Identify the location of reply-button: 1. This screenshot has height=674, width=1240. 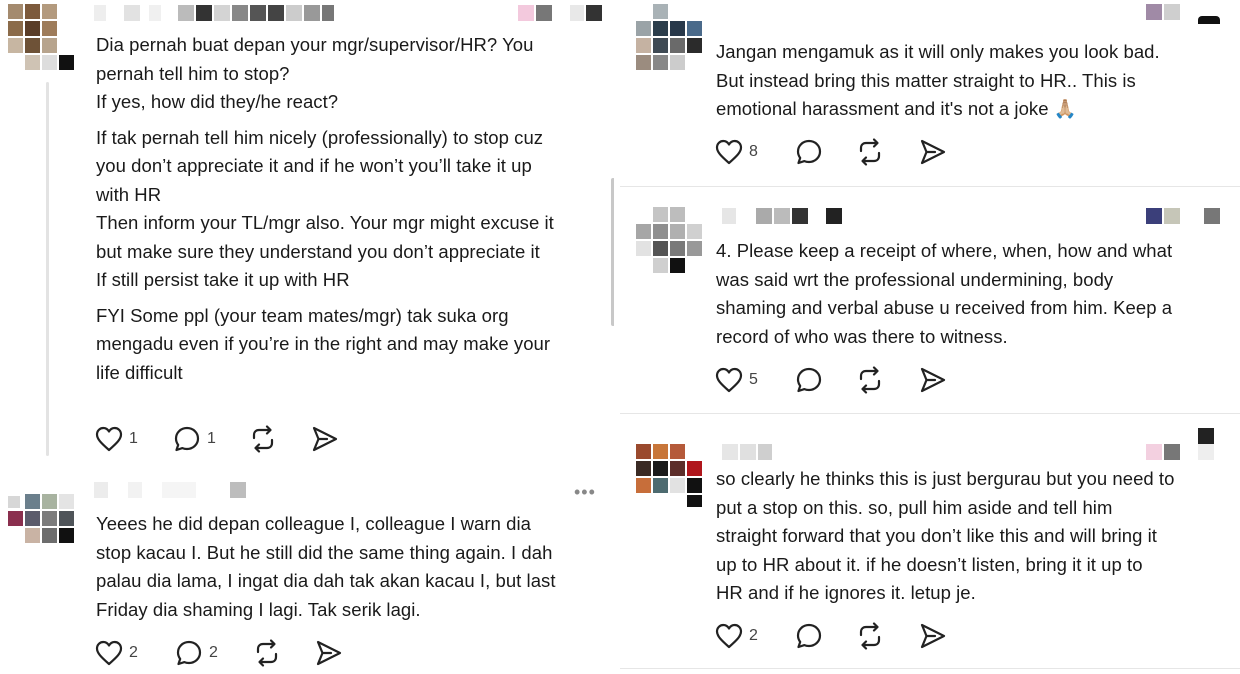
(194, 439).